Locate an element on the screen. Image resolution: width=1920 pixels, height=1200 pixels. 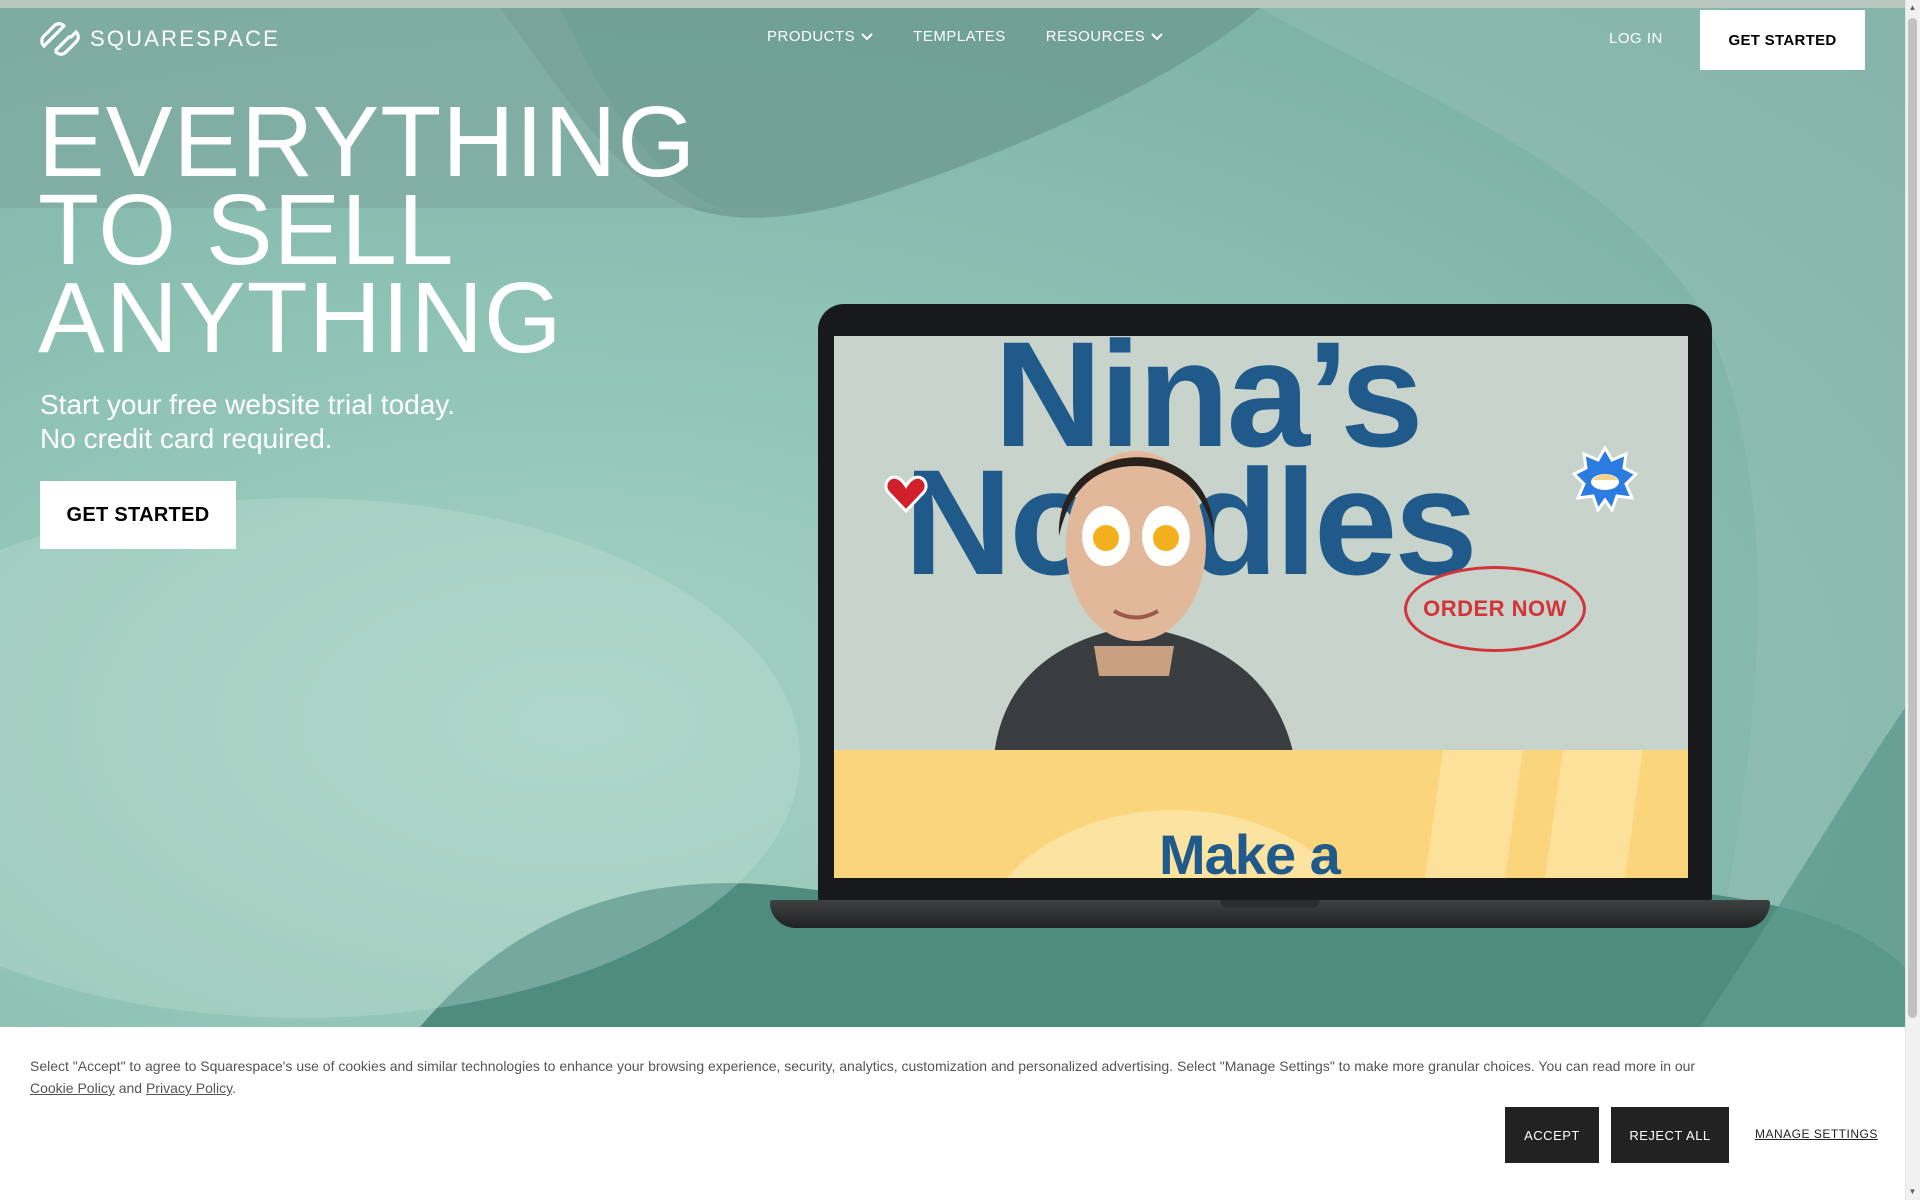
order-now-button: ORDER NOW is located at coordinates (1495, 609).